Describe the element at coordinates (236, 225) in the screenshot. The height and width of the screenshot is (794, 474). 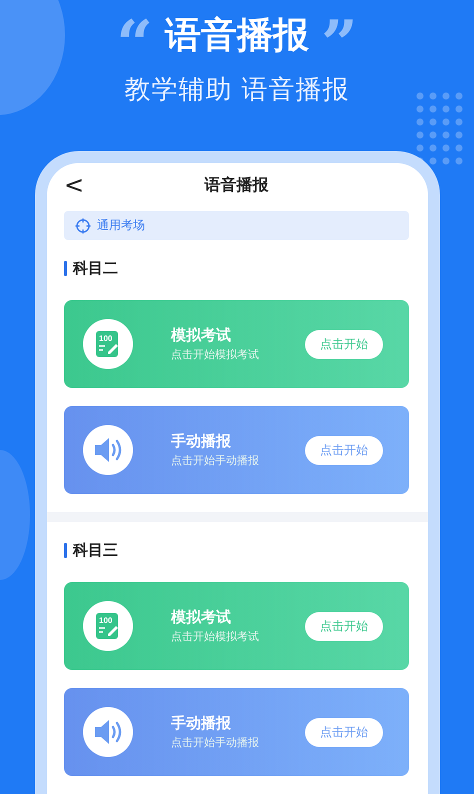
I see `location-bar: 通用考场` at that location.